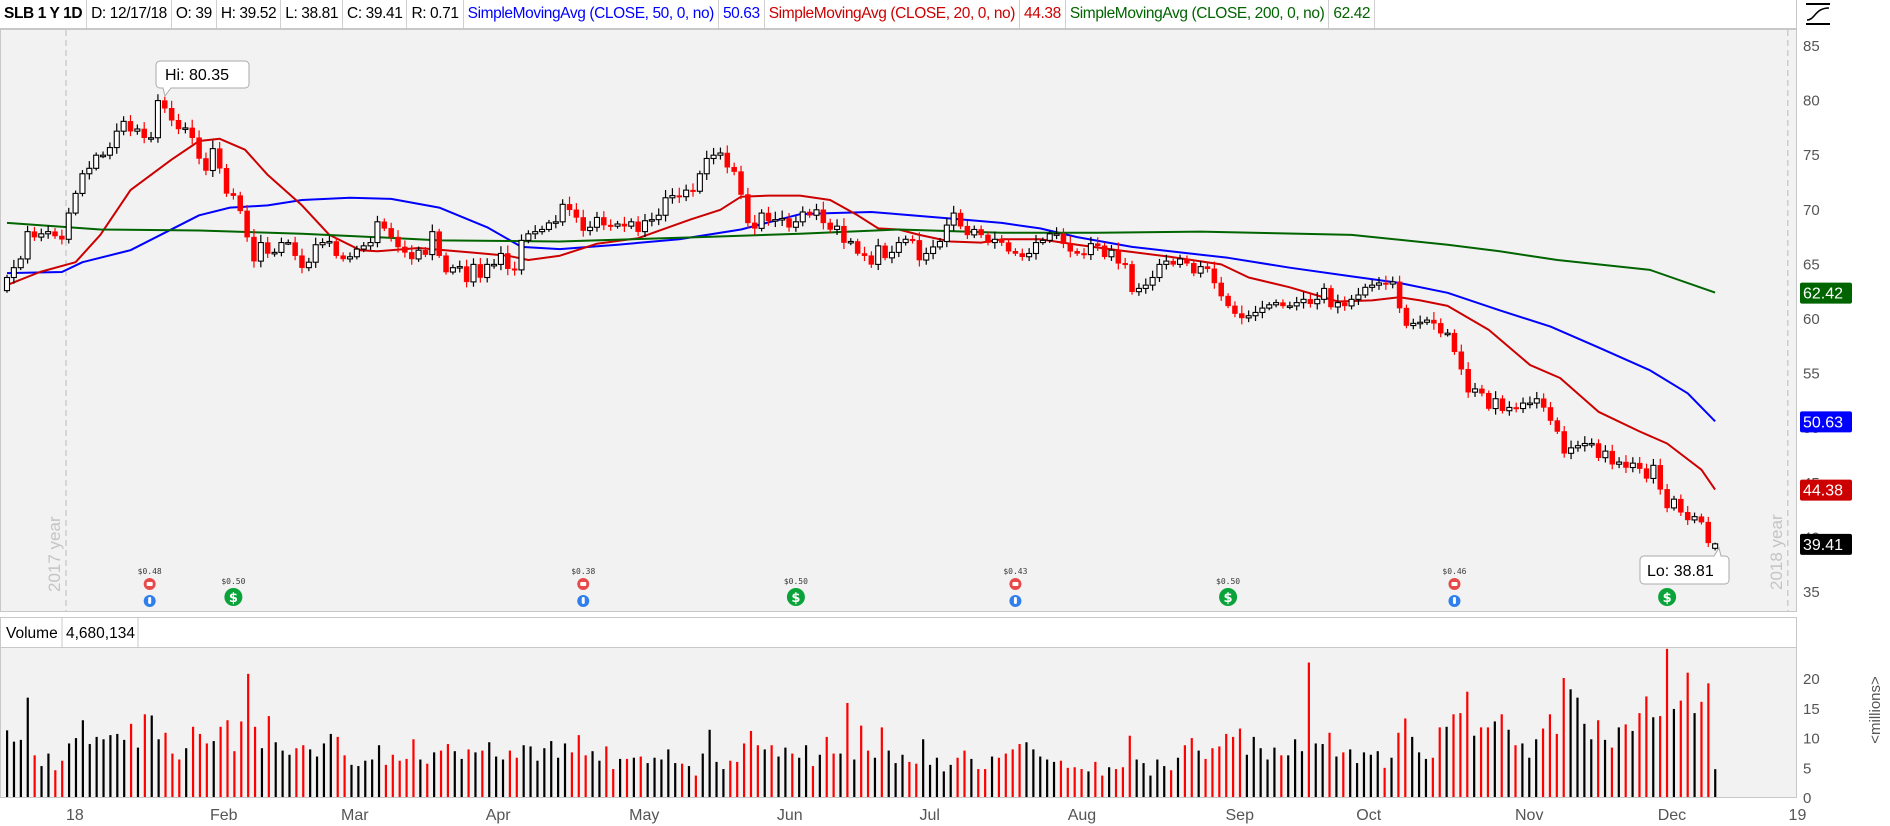 The width and height of the screenshot is (1890, 826). Describe the element at coordinates (1680, 571) in the screenshot. I see `lo-label: Lo: 38.81` at that location.